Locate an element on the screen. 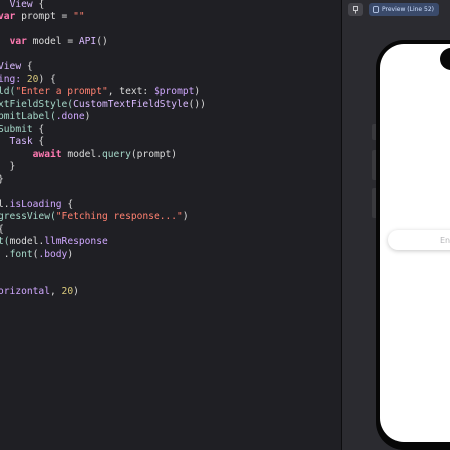  prompt-placeholder: Enter a prompt is located at coordinates (445, 240).